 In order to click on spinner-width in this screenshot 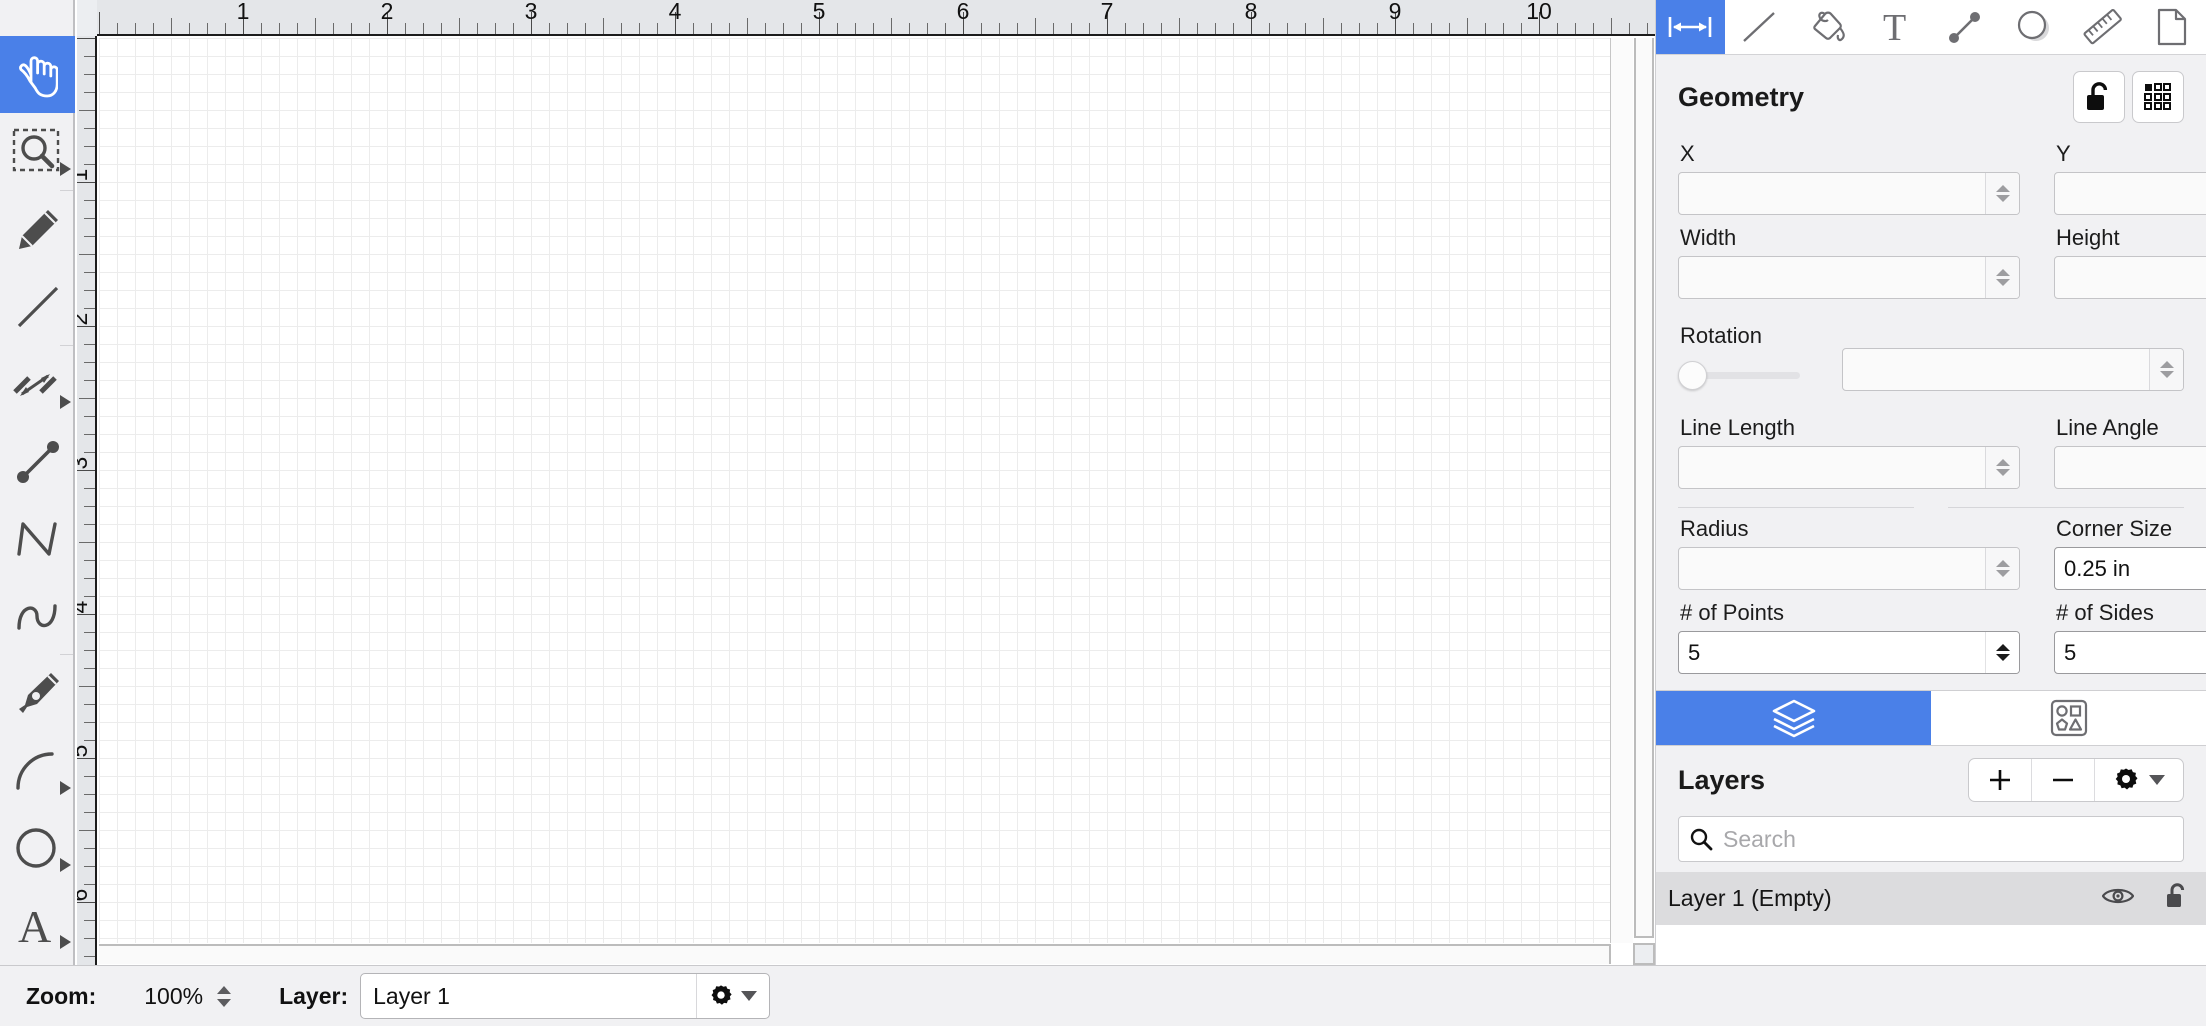, I will do `click(1849, 277)`.